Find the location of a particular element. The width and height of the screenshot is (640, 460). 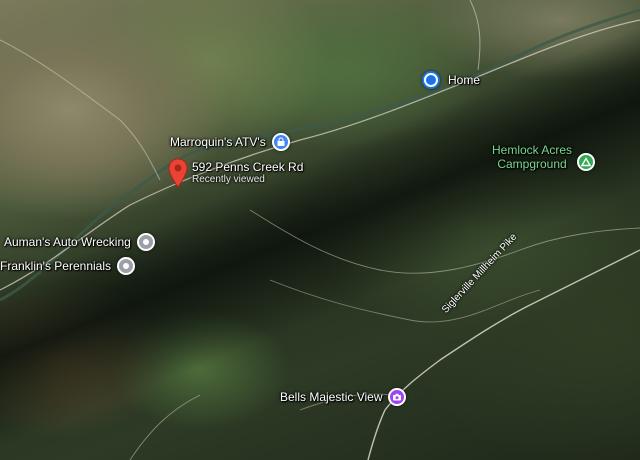

place-label-aumans: Auman's Auto Wrecking is located at coordinates (67, 242).